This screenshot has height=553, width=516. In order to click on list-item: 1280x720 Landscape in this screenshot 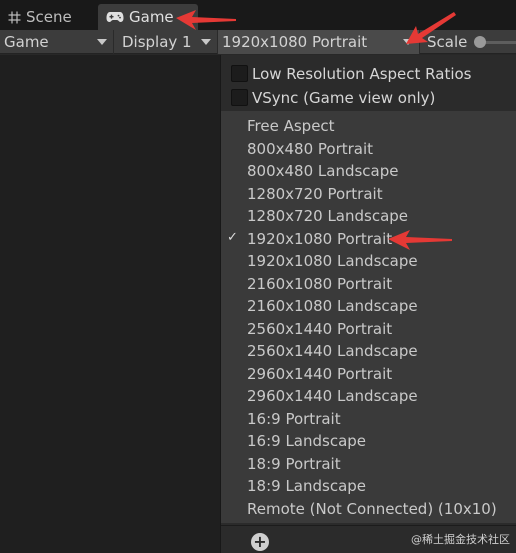, I will do `click(368, 216)`.